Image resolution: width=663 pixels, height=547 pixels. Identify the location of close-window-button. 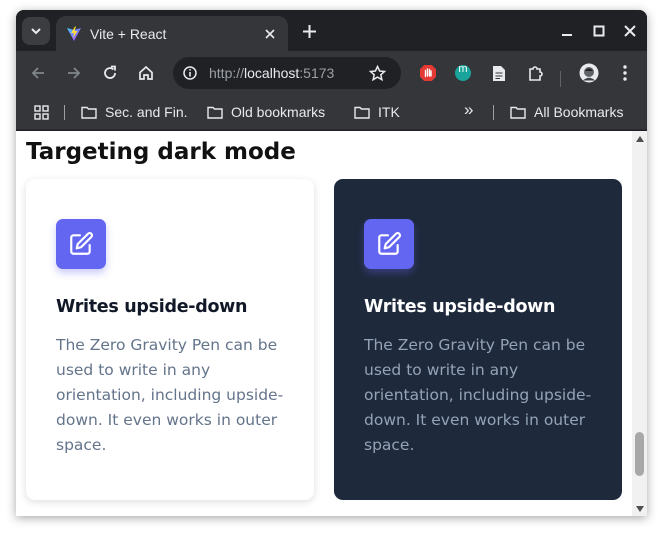
(630, 31).